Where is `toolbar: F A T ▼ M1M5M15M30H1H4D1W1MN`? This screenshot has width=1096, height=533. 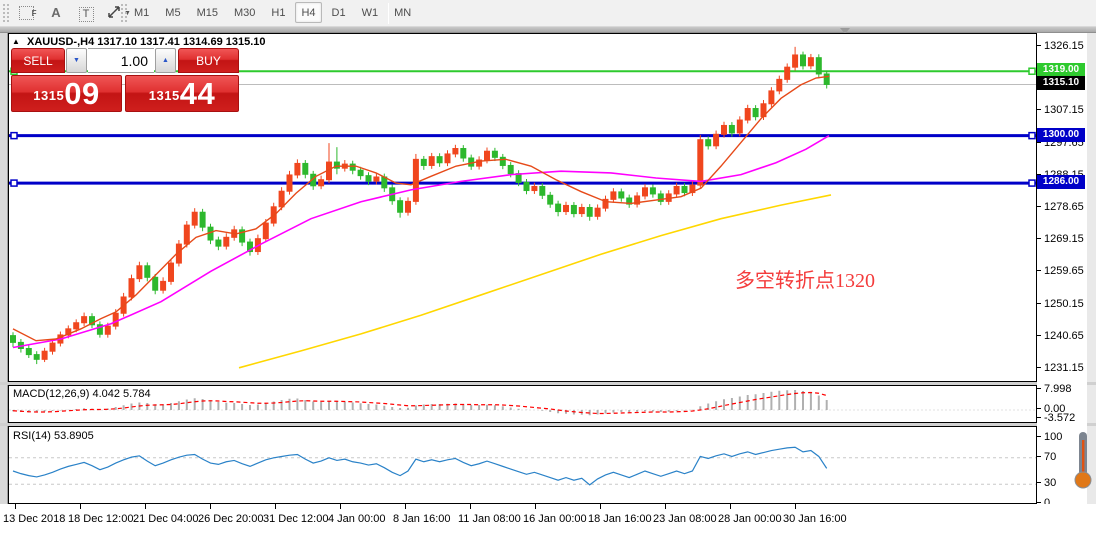
toolbar: F A T ▼ M1M5M15M30H1H4D1W1MN is located at coordinates (548, 13).